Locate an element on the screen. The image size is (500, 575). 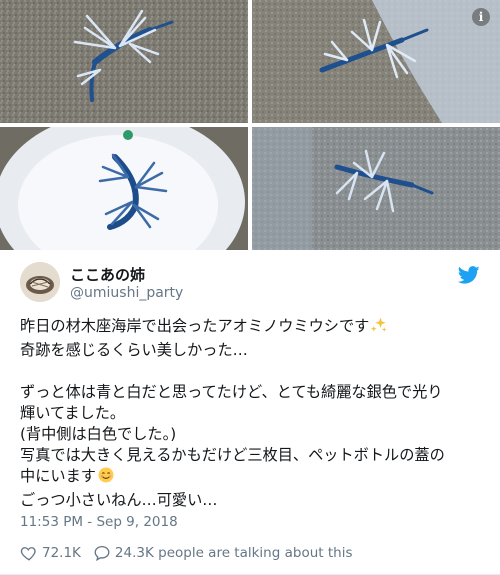
author-name: ここあの姉 is located at coordinates (107, 274).